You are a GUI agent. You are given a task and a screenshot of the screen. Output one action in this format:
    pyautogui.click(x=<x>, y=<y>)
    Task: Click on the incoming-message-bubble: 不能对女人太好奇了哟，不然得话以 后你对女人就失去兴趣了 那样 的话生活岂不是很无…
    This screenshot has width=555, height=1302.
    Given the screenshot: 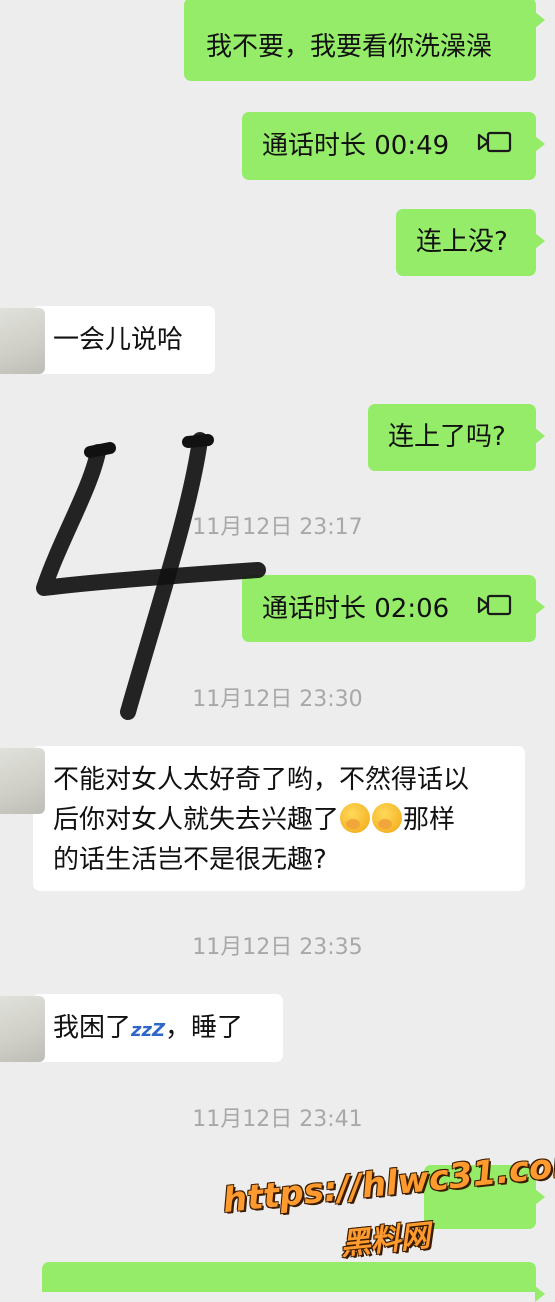 What is the action you would take?
    pyautogui.click(x=262, y=818)
    